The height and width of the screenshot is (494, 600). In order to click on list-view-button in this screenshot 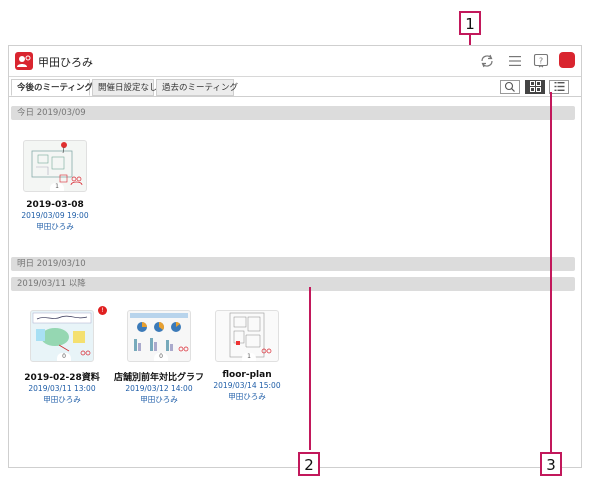, I will do `click(559, 87)`.